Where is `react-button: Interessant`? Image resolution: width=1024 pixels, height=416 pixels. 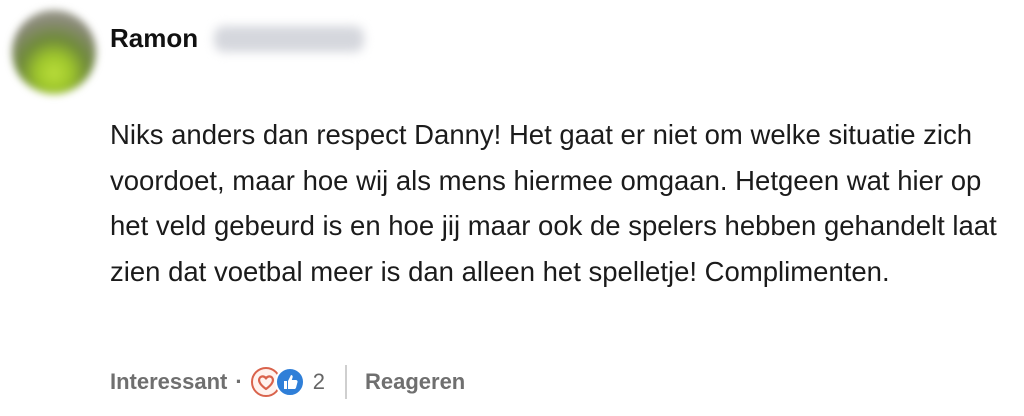
react-button: Interessant is located at coordinates (168, 382).